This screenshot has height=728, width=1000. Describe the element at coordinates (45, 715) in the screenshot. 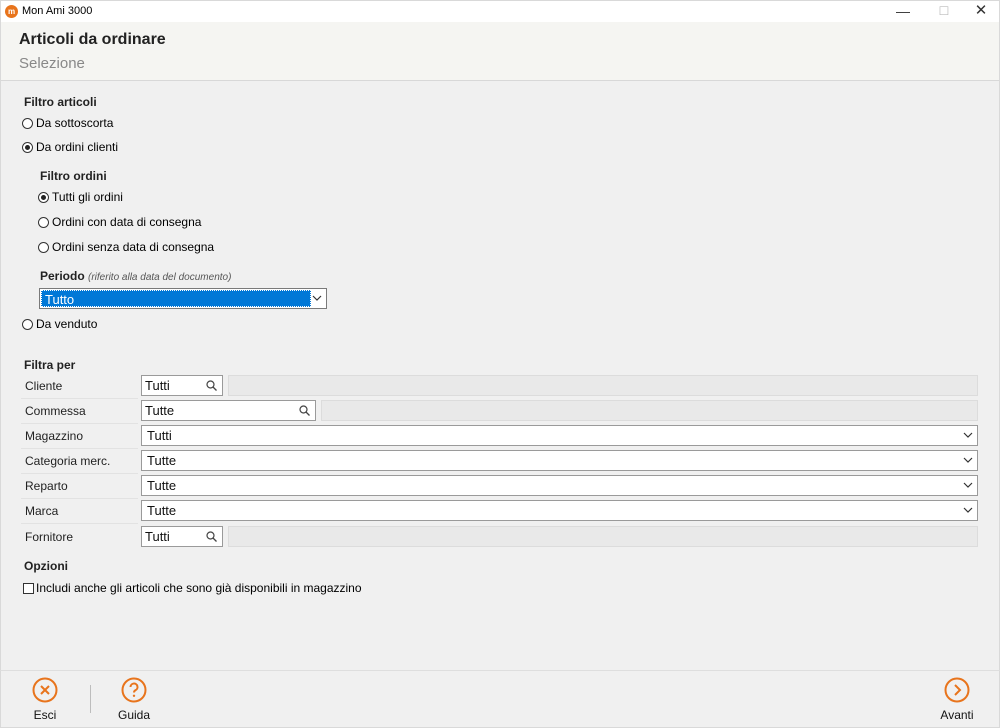

I see `esci-label: Esci` at that location.